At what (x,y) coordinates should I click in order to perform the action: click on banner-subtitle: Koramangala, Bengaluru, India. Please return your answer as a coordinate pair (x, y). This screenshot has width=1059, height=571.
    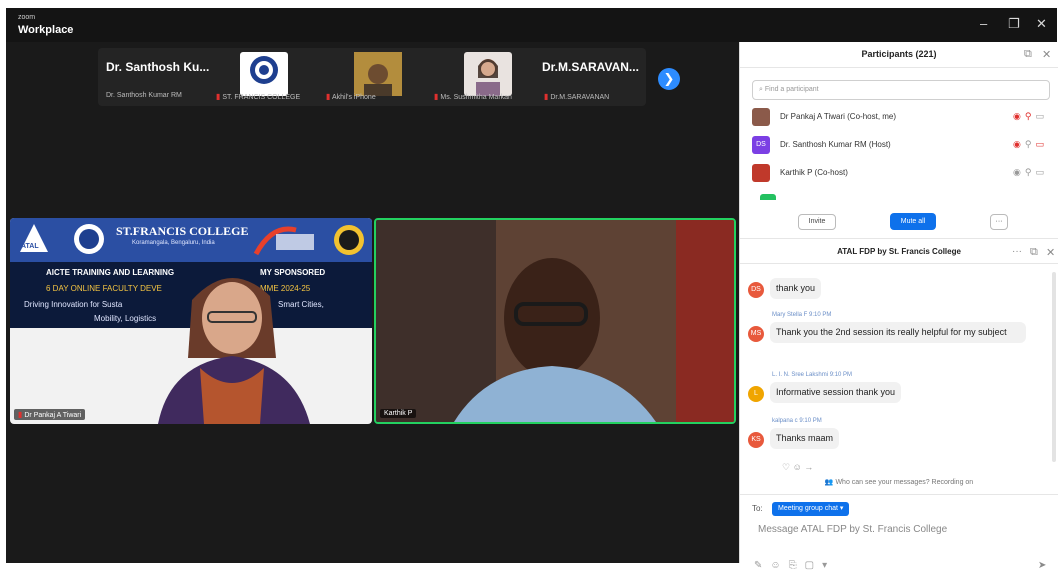
    Looking at the image, I should click on (173, 243).